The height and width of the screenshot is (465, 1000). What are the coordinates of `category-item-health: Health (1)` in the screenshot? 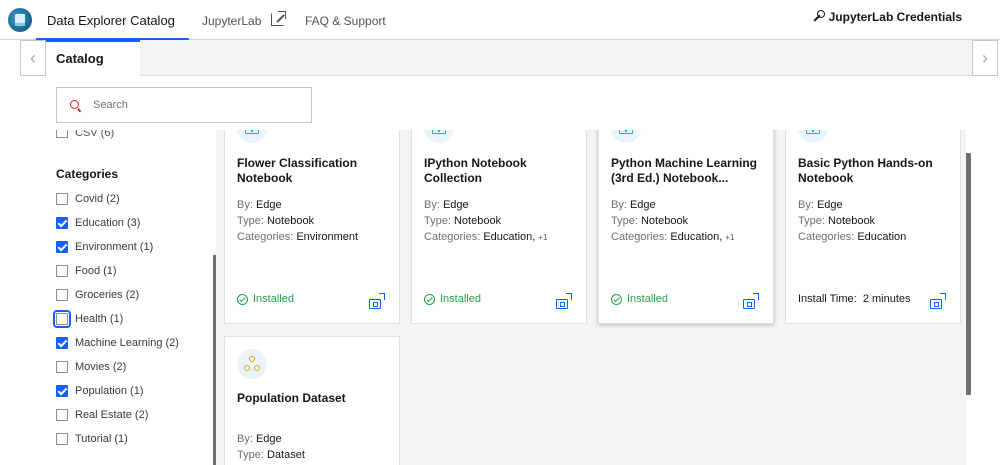 It's located at (116, 319).